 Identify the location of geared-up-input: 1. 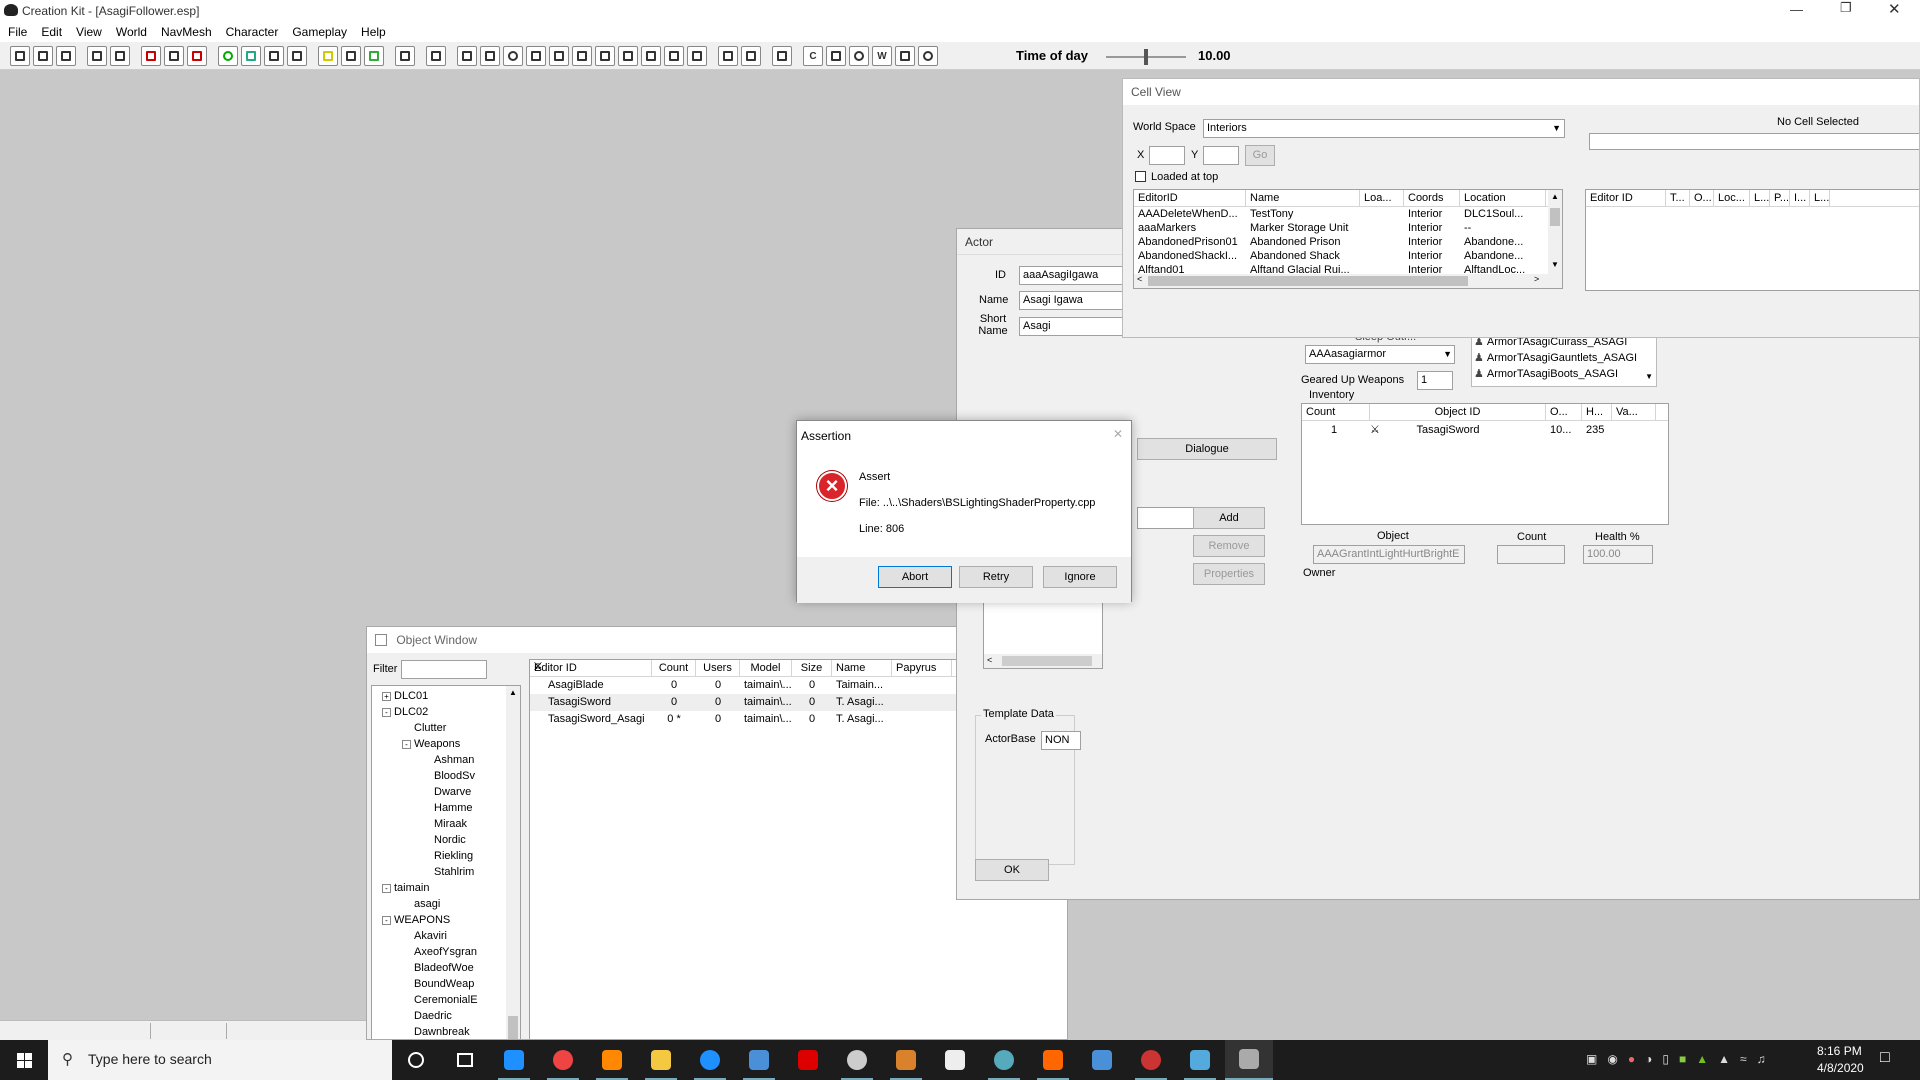
(1435, 380).